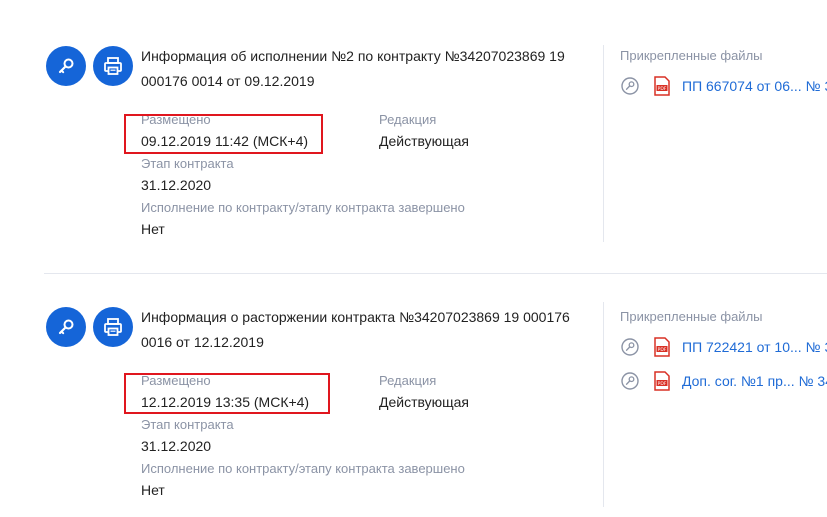 The width and height of the screenshot is (827, 517). I want to click on attached-file: PDF ПП 722421 от 10... № 3, so click(724, 347).